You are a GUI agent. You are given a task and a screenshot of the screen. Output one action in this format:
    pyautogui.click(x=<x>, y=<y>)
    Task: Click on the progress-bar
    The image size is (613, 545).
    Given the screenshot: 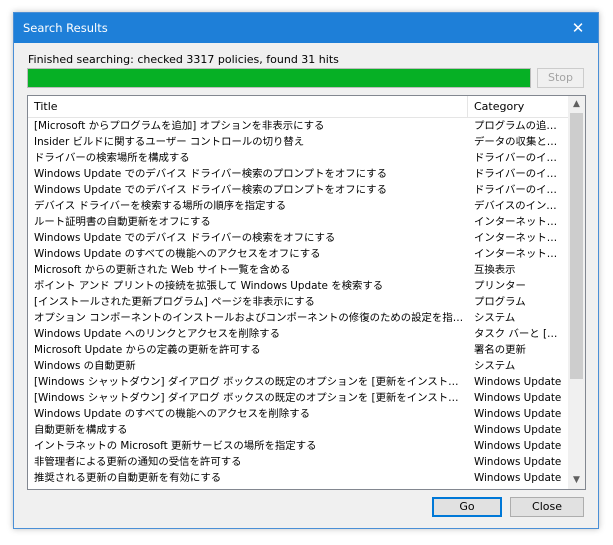 What is the action you would take?
    pyautogui.click(x=279, y=78)
    